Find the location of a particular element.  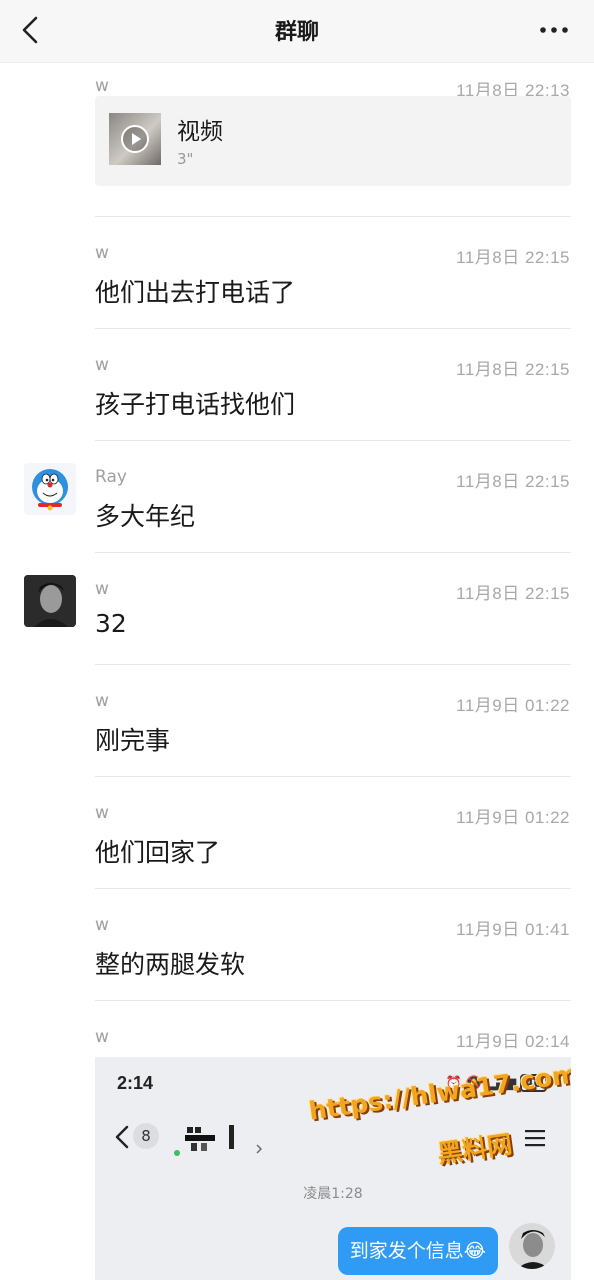

message-text: 刚完事 is located at coordinates (133, 740).